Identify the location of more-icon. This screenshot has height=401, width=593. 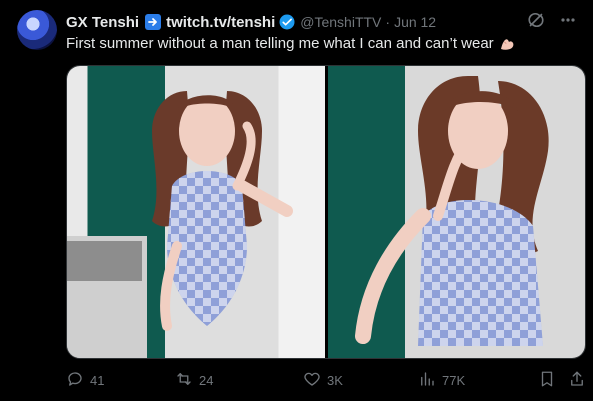
(568, 20).